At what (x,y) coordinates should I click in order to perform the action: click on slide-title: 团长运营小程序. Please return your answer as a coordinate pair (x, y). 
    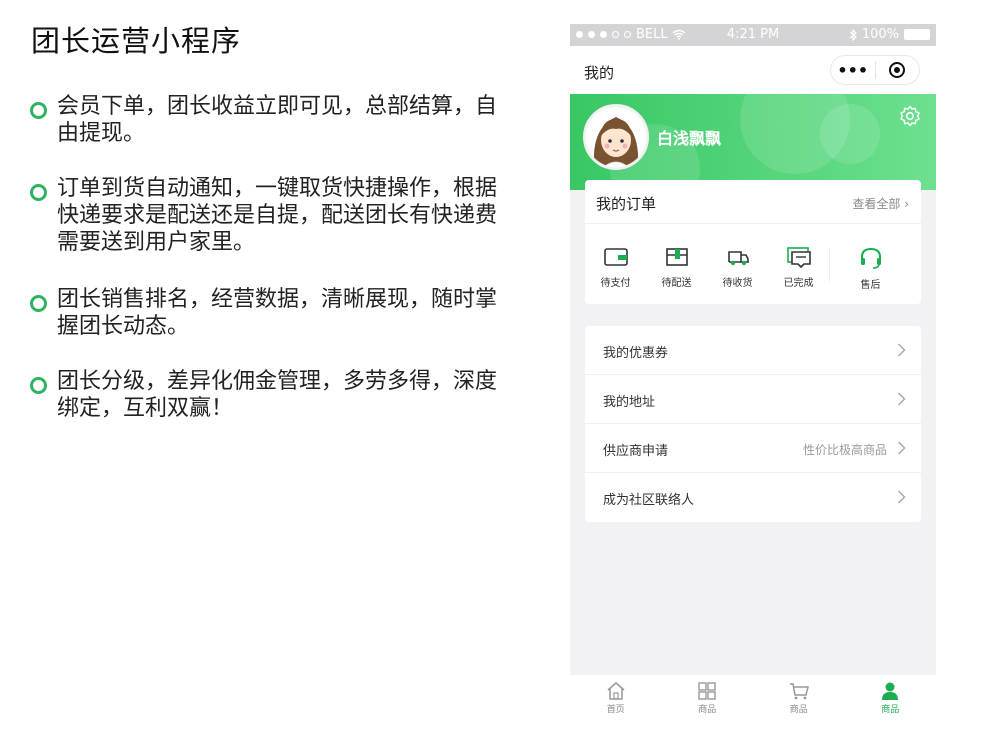
    Looking at the image, I should click on (136, 41).